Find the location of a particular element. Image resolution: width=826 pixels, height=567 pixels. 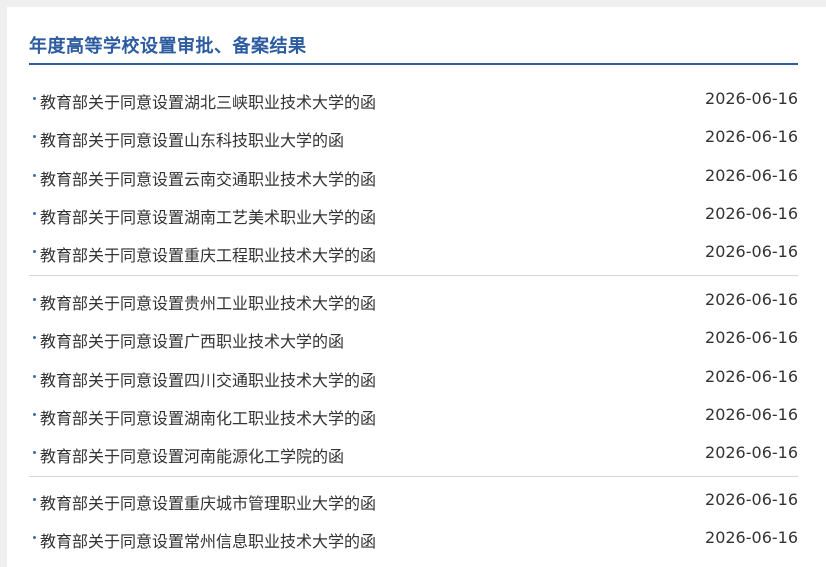

list-item-title-link: 教育部关于同意设置河南能源化工学院的函 is located at coordinates (192, 455).